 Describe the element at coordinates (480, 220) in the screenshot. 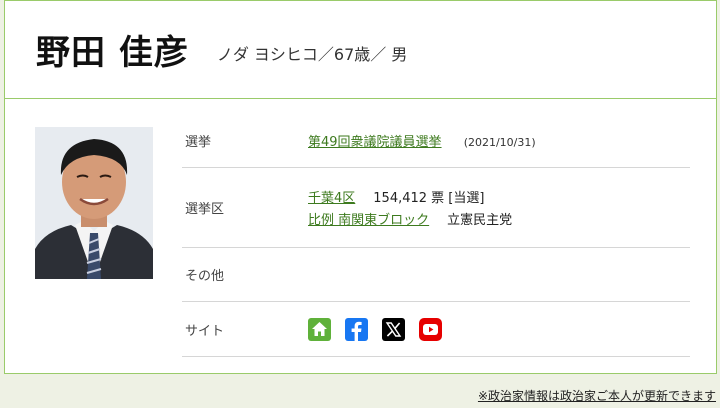

I see `party-name: 立憲民主党` at that location.